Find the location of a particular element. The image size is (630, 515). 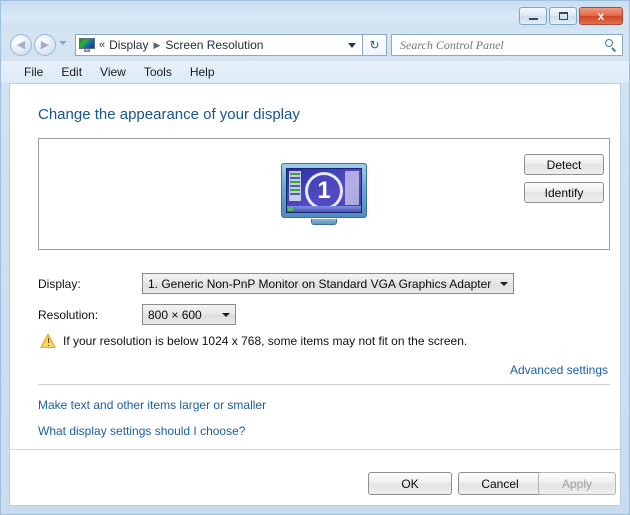

back-button: ◀ is located at coordinates (21, 45).